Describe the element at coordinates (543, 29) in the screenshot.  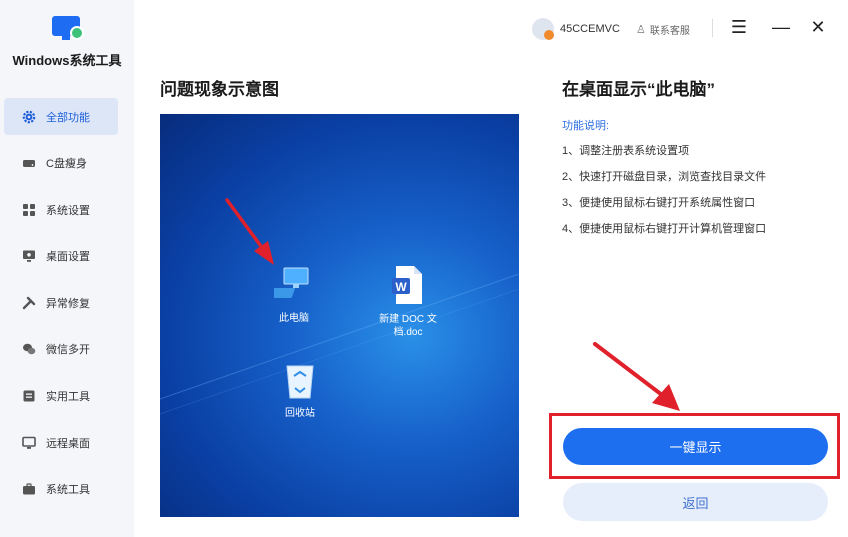
I see `avatar` at that location.